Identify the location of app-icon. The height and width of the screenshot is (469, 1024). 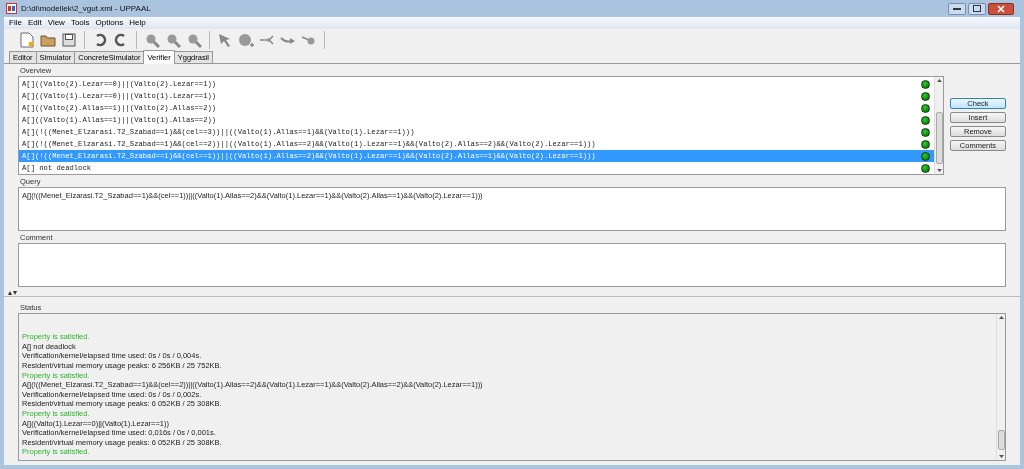
(11, 8).